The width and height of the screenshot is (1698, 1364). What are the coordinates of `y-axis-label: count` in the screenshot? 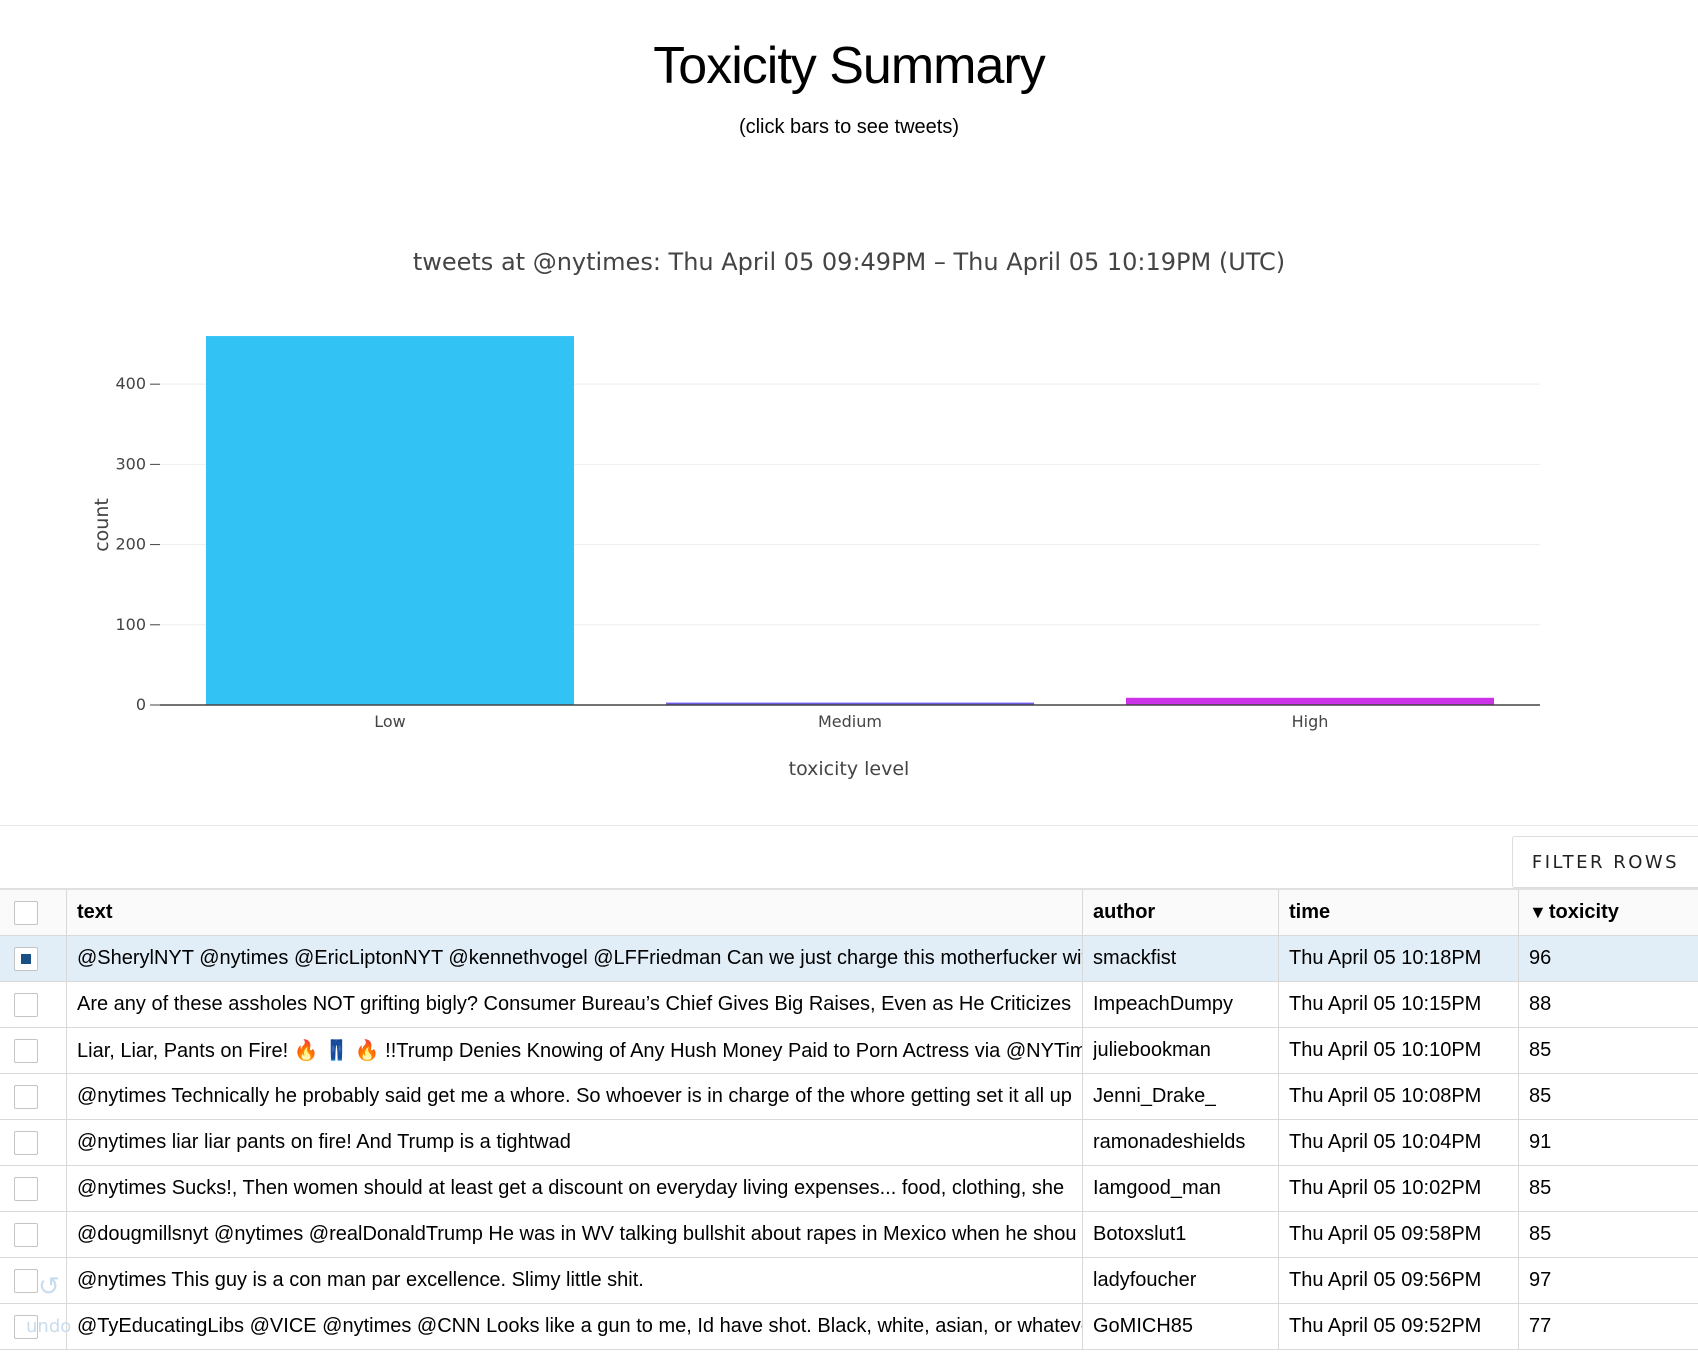 It's located at (102, 525).